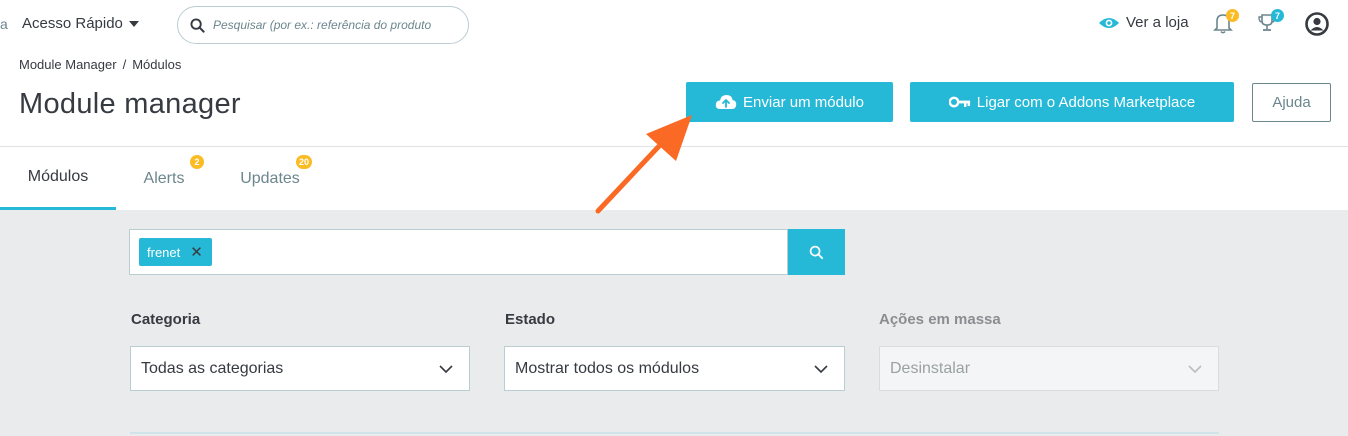  I want to click on tab-alerts-label: Alerts, so click(164, 178).